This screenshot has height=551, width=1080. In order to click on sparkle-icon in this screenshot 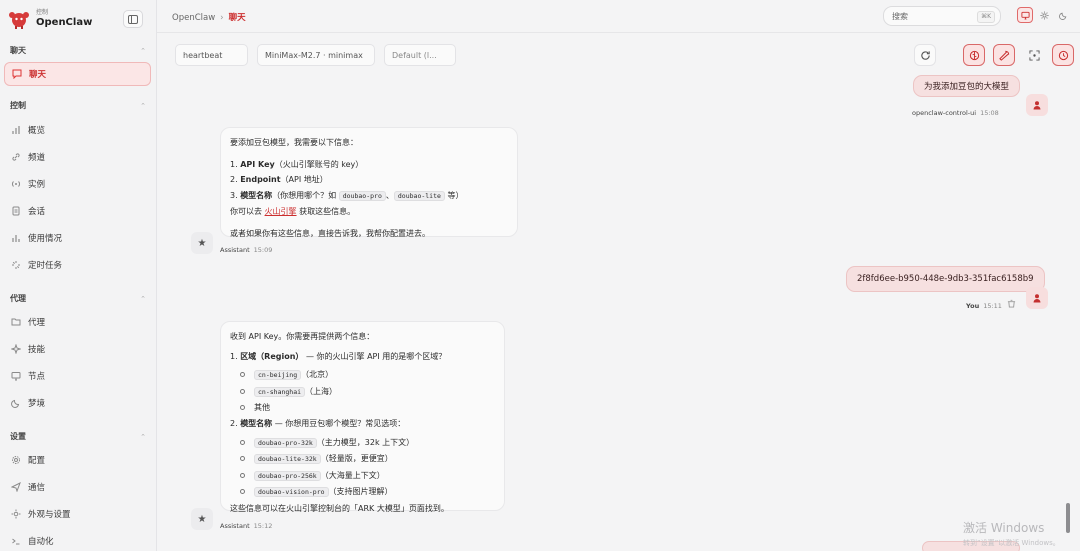, I will do `click(16, 349)`.